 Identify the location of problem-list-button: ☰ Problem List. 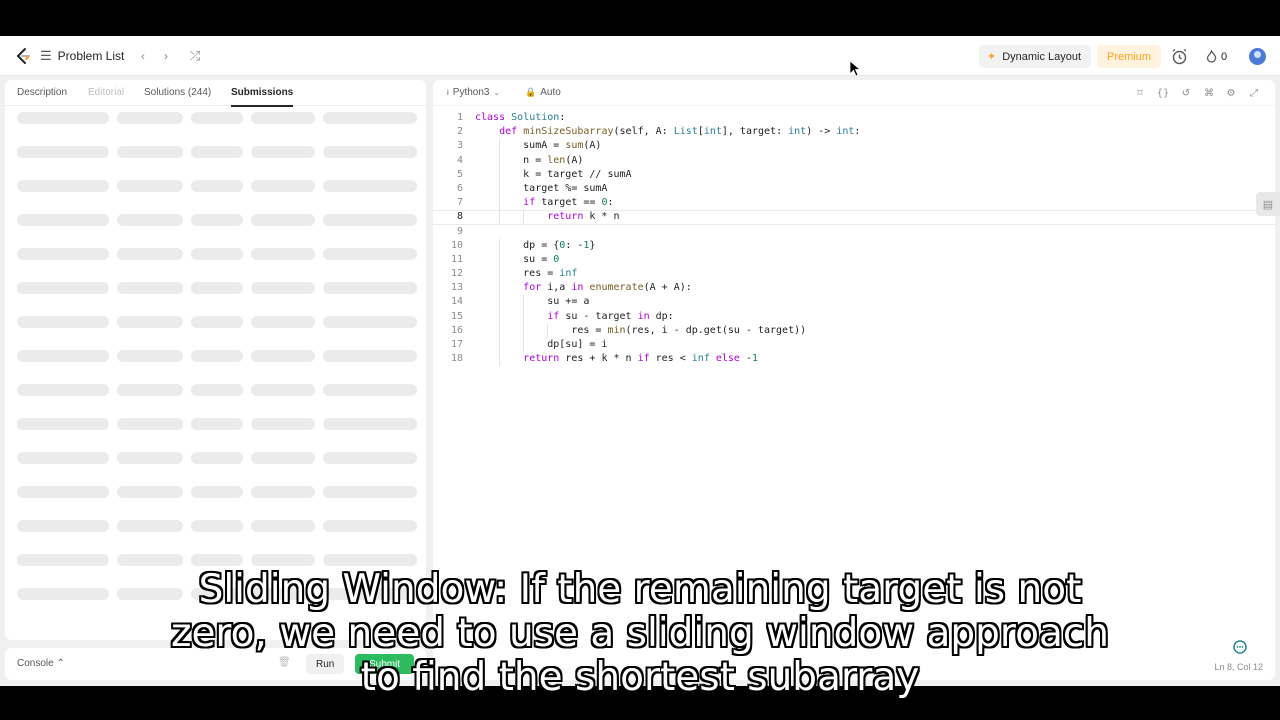
(82, 56).